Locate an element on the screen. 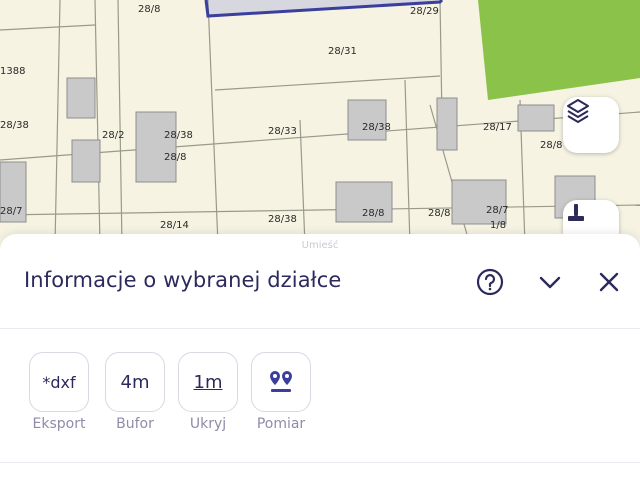  parcel-label: 28/17 is located at coordinates (497, 127).